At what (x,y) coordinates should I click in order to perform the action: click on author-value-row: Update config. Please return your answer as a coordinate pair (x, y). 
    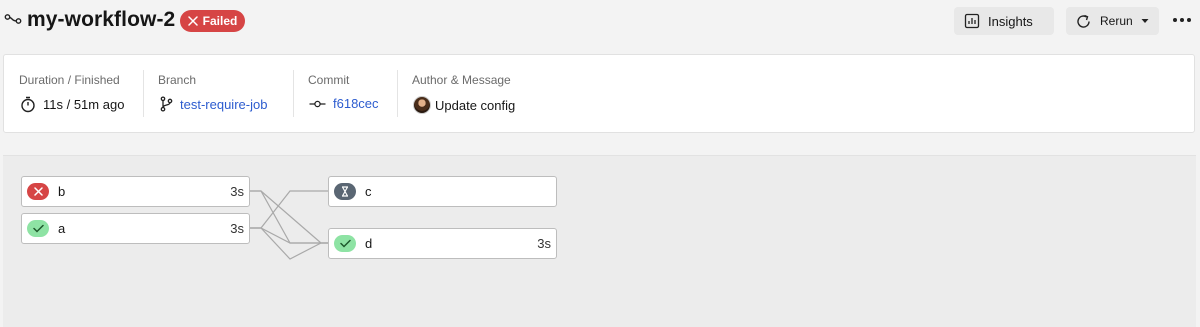
    Looking at the image, I should click on (464, 105).